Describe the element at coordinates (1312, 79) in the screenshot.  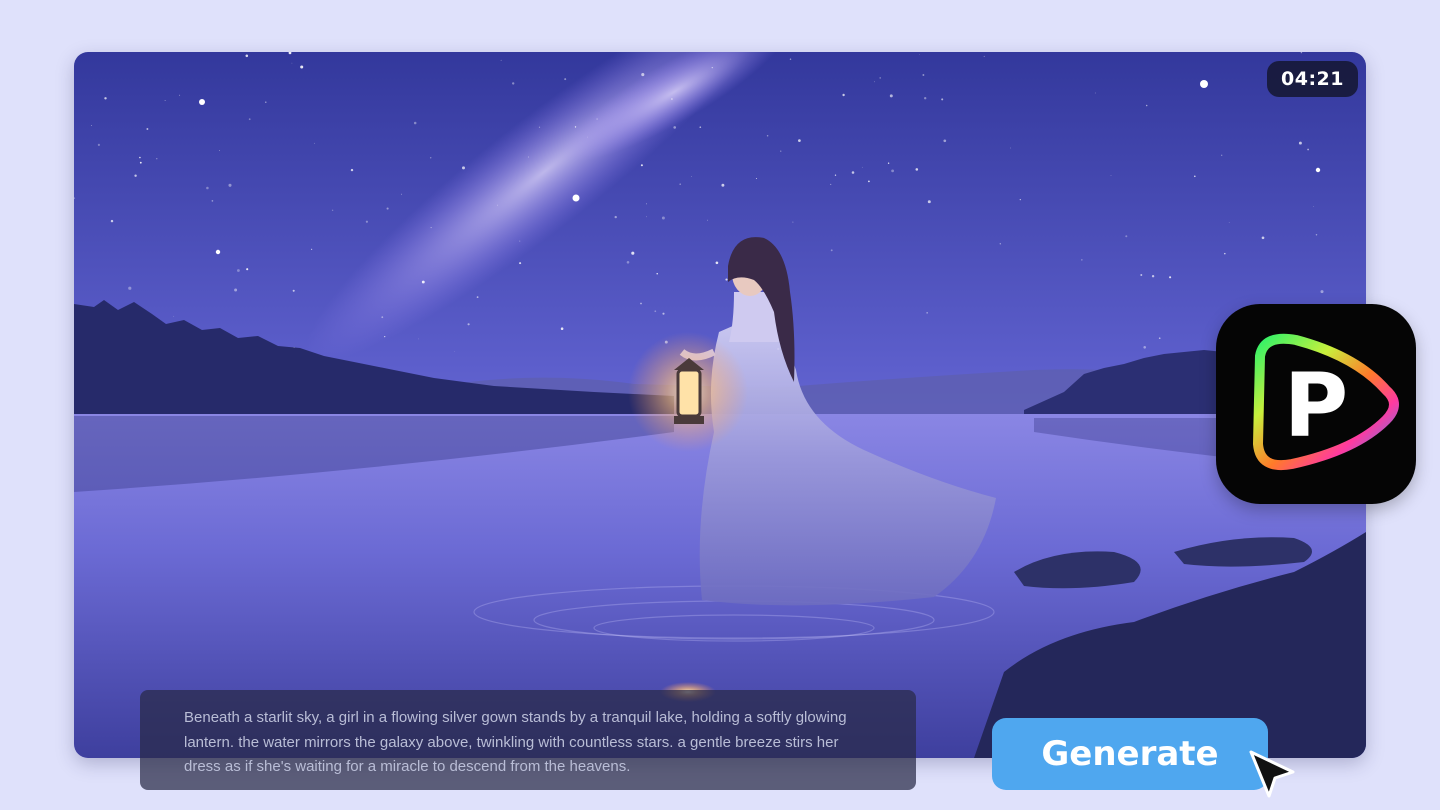
I see `video-timestamp: 04:21` at that location.